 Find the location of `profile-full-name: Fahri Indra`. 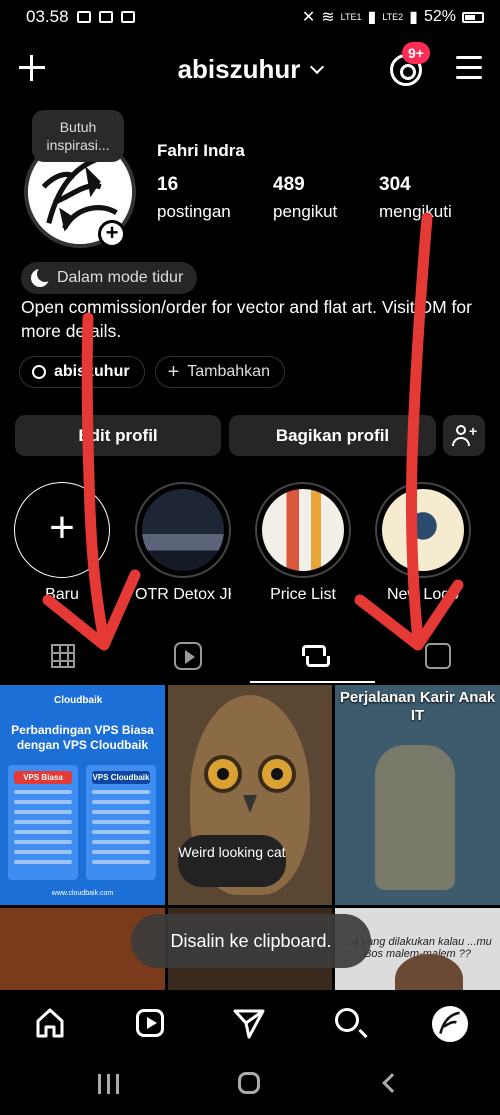

profile-full-name: Fahri Indra is located at coordinates (201, 150).